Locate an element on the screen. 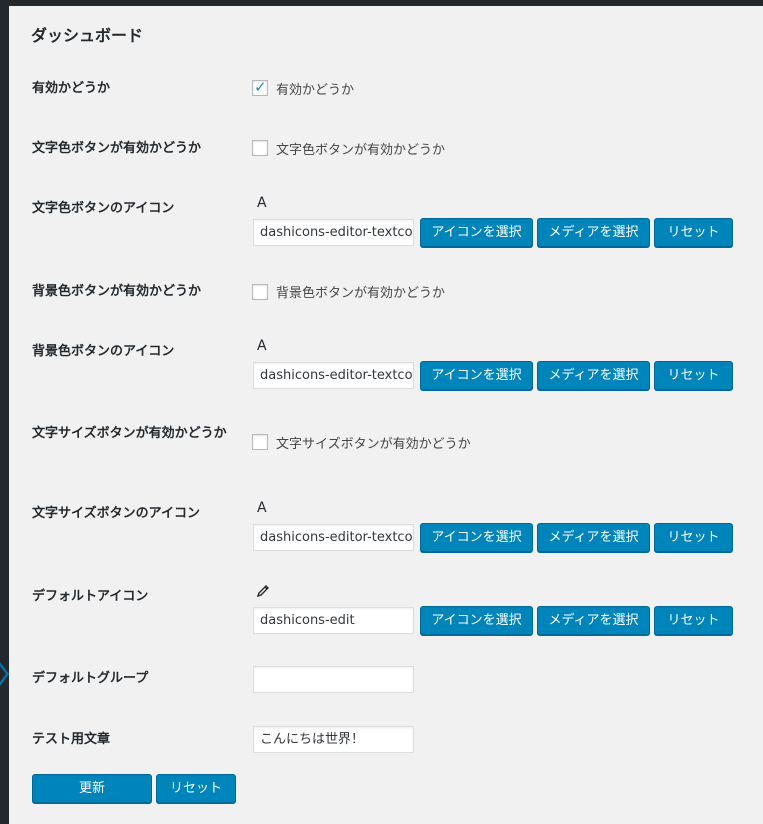  row-label: 文字サイズボタンのアイコン is located at coordinates (116, 513).